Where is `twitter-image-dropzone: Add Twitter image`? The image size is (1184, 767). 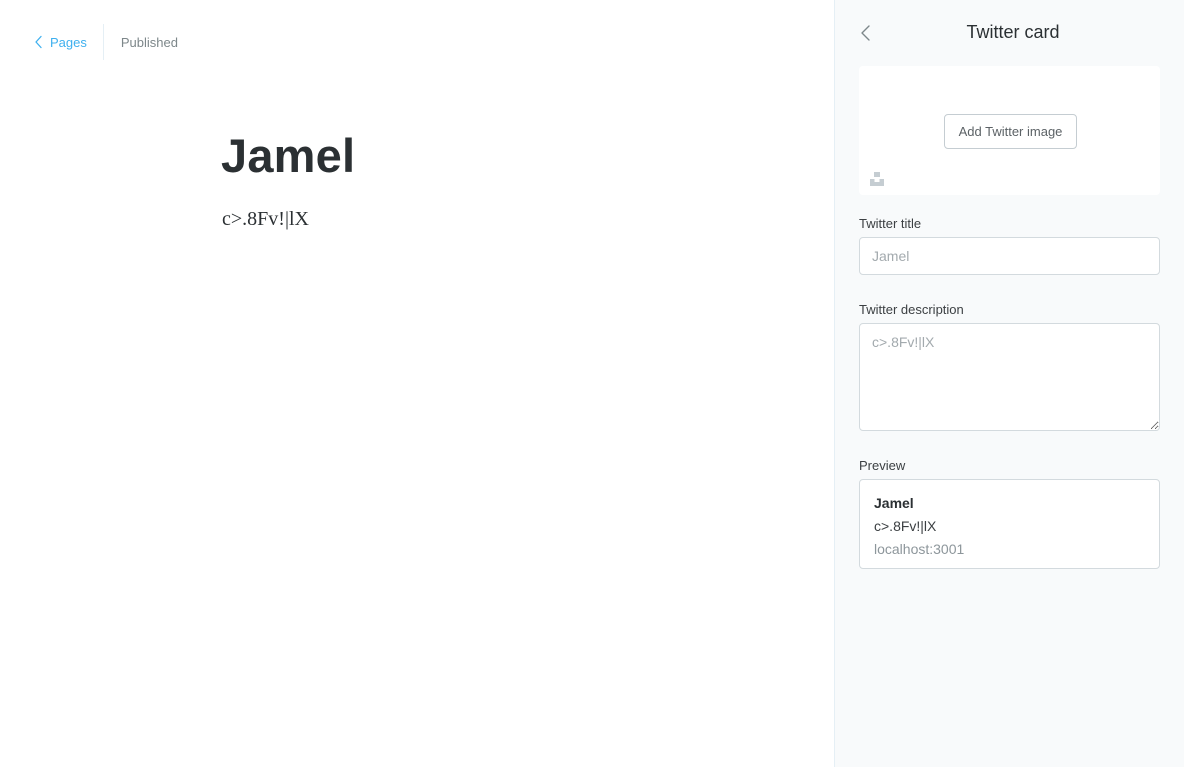
twitter-image-dropzone: Add Twitter image is located at coordinates (1009, 130).